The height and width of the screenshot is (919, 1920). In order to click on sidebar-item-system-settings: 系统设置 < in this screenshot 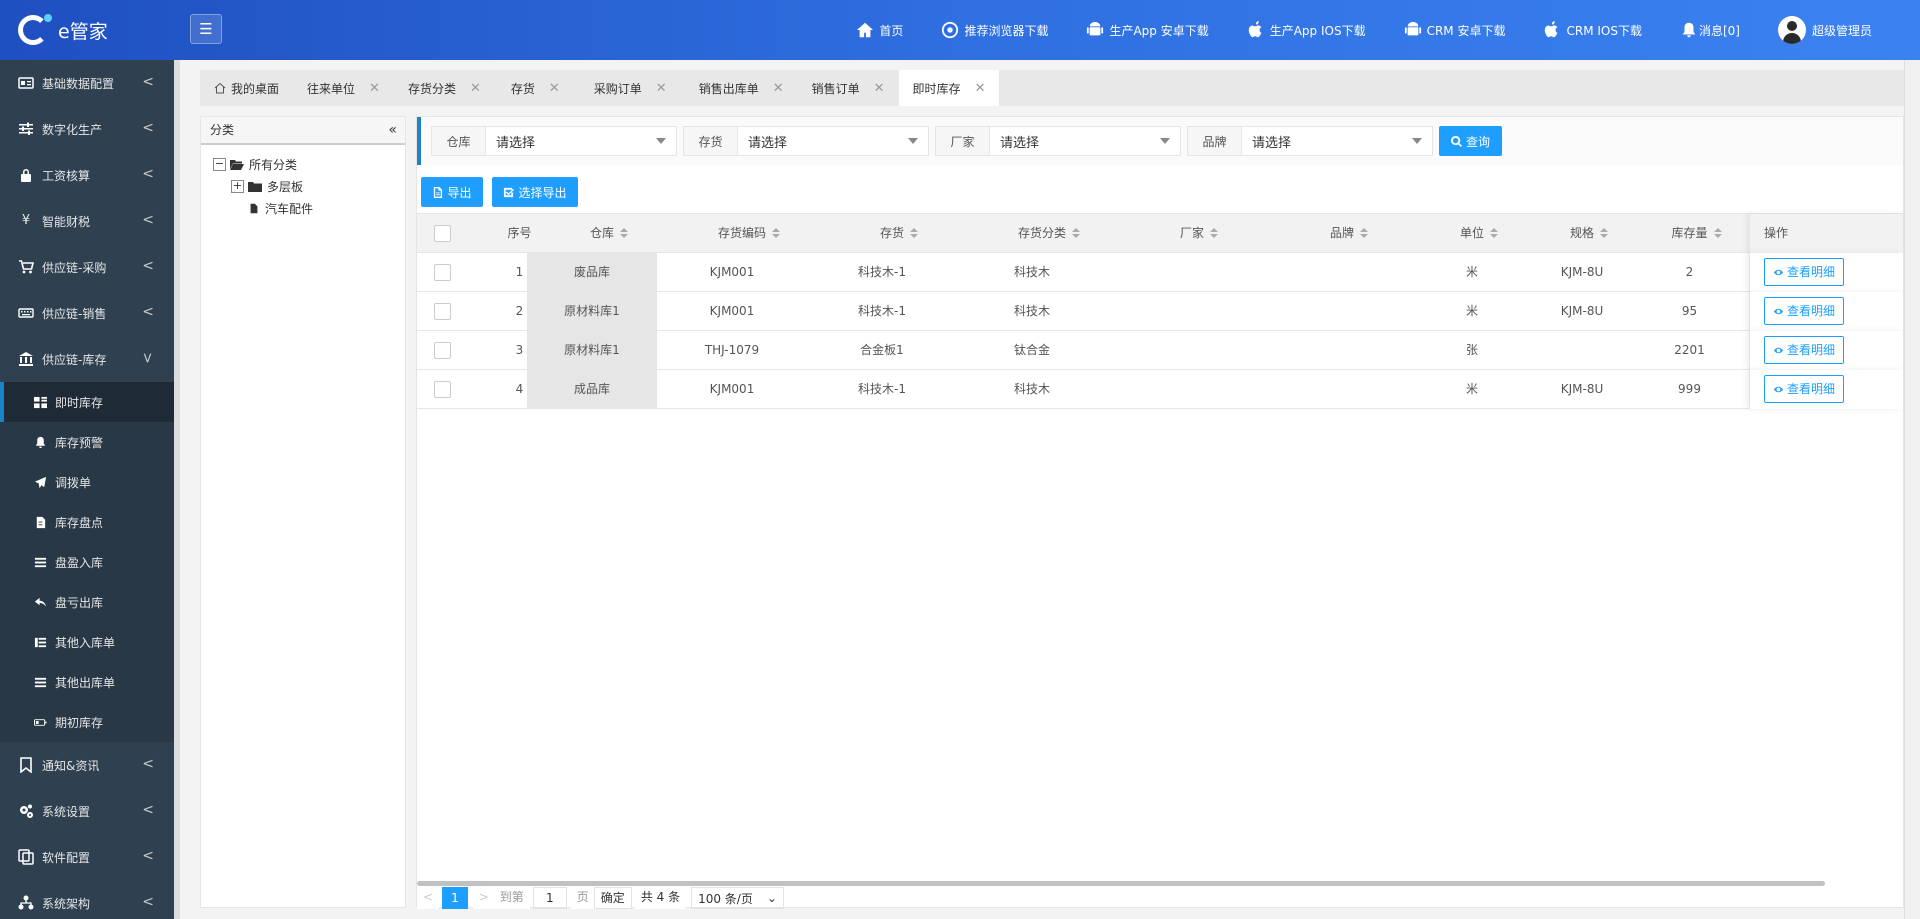, I will do `click(87, 811)`.